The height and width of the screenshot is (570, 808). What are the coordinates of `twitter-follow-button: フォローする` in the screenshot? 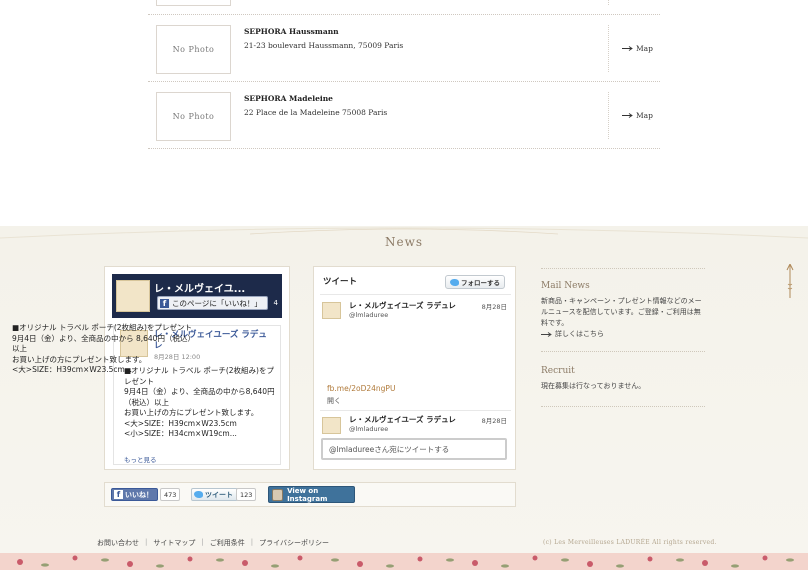 It's located at (475, 282).